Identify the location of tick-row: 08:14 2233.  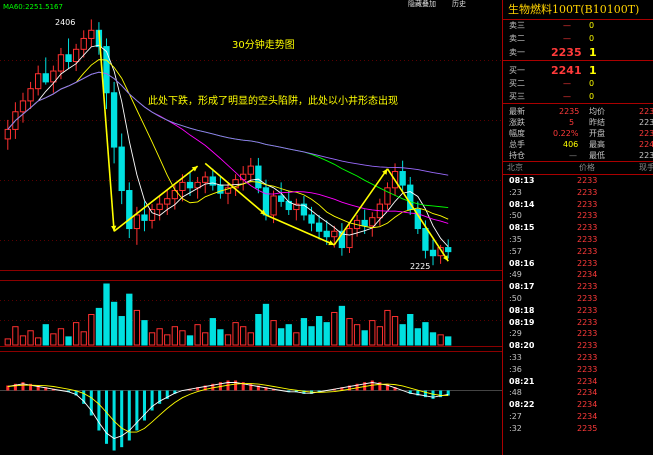
(578, 205).